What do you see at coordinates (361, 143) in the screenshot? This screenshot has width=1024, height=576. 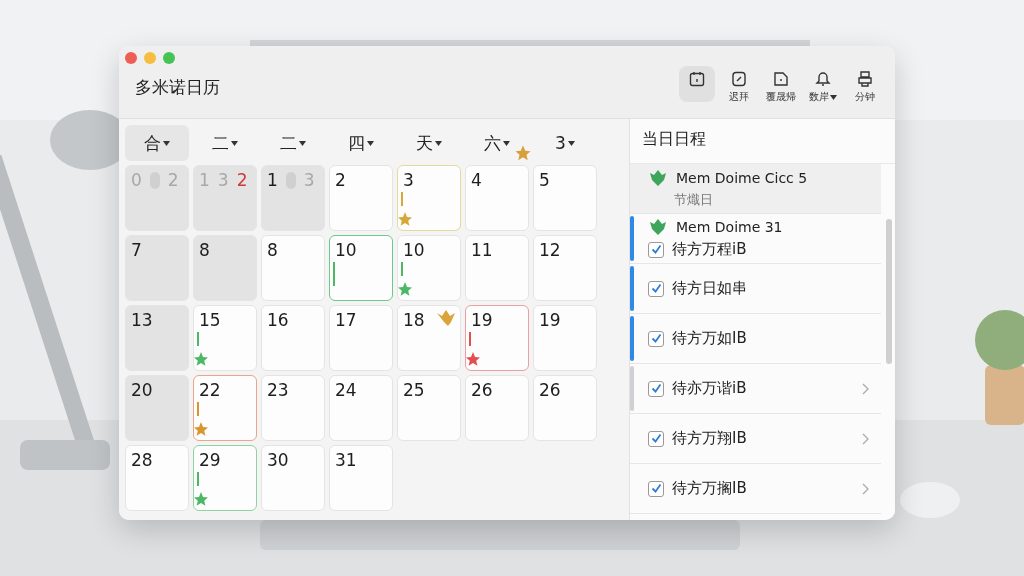 I see `weekday-tab: 四` at bounding box center [361, 143].